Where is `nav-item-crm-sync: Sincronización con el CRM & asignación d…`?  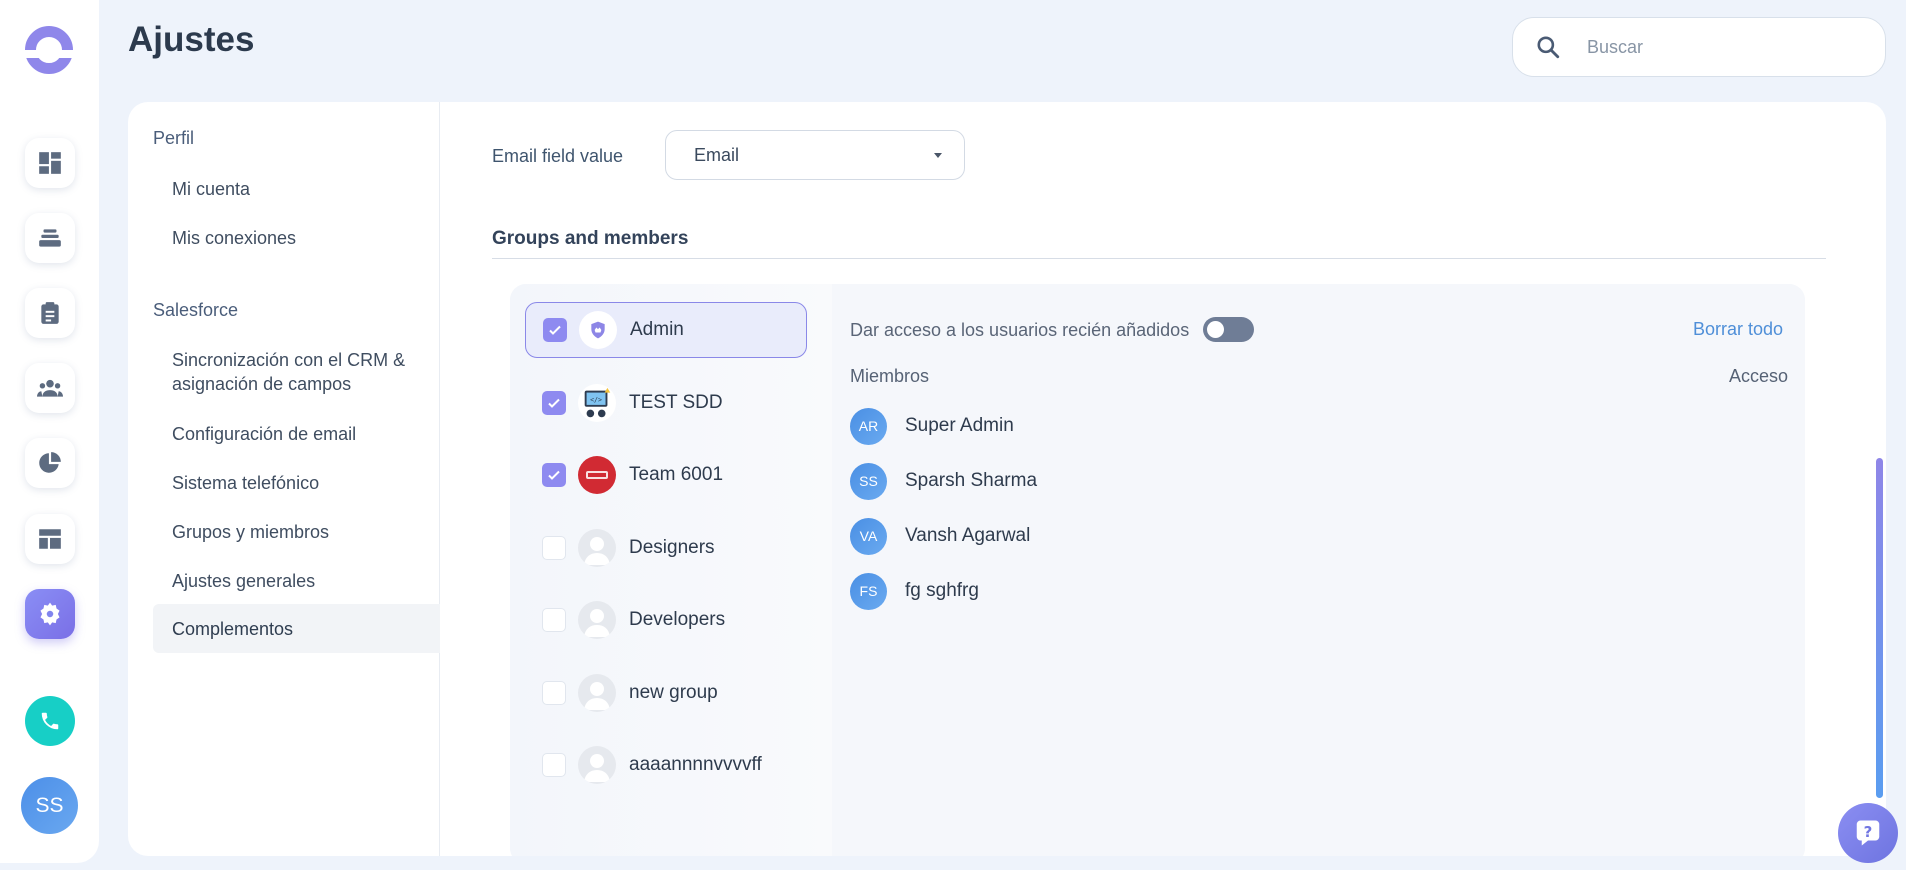
nav-item-crm-sync: Sincronización con el CRM & asignación d… is located at coordinates (283, 372).